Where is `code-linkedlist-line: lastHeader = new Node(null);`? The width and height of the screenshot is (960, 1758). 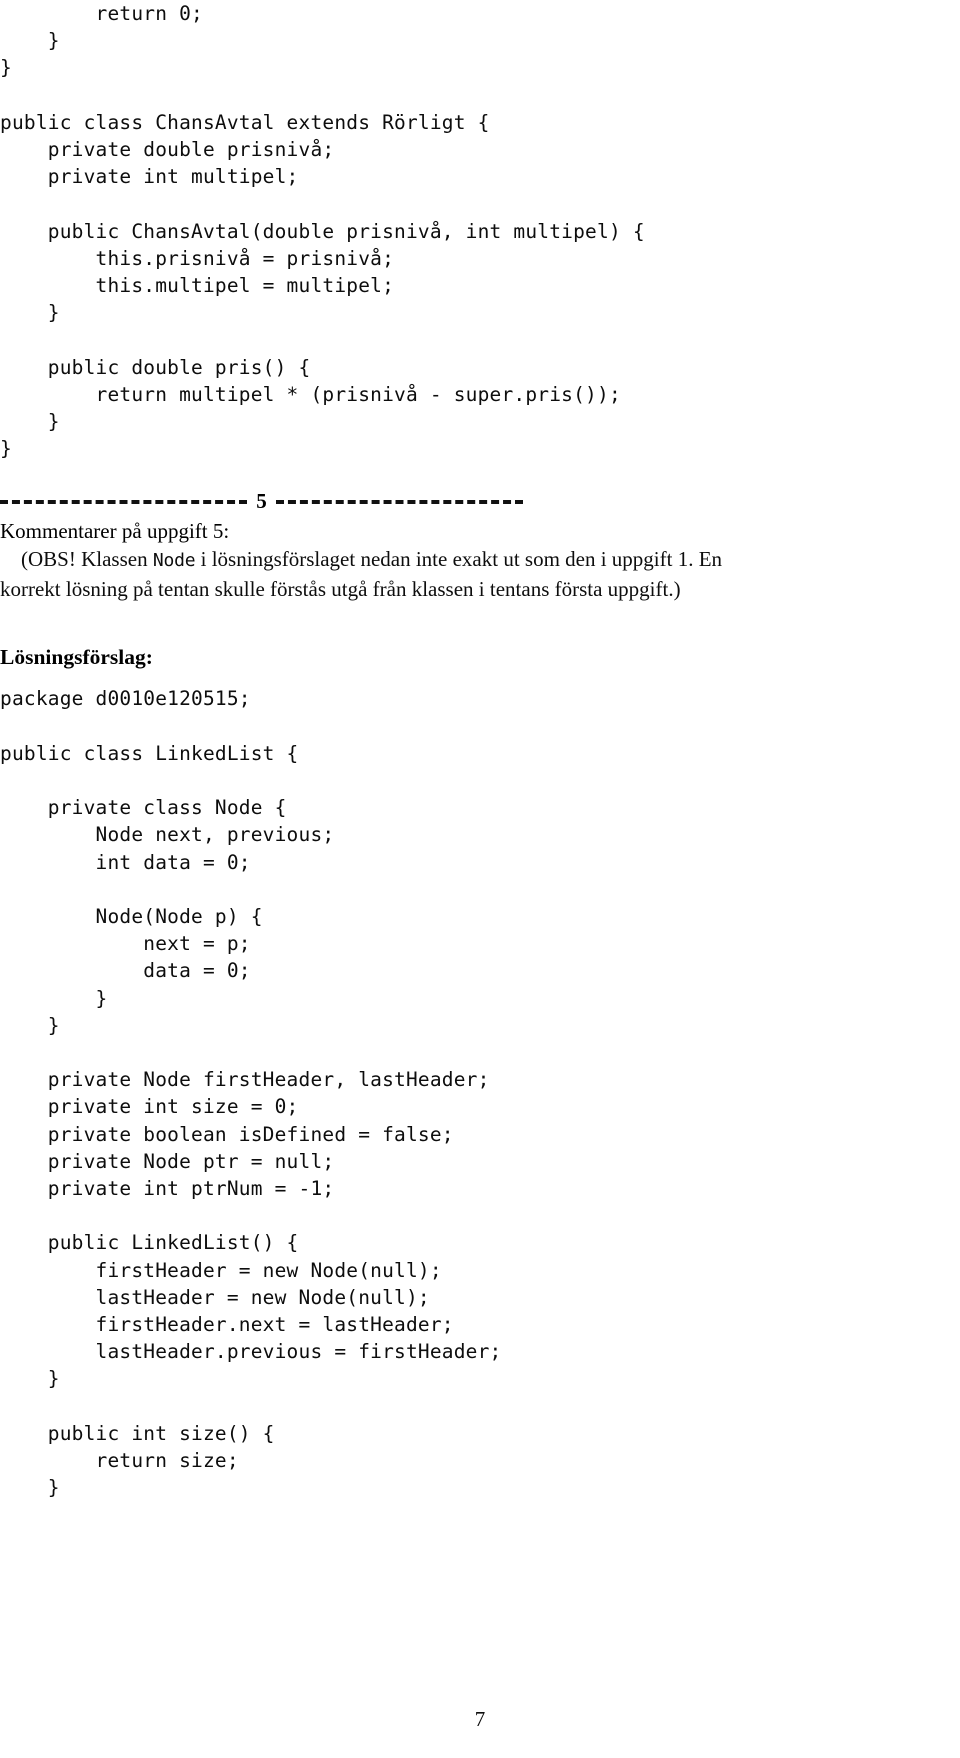
code-linkedlist-line: lastHeader = new Node(null); is located at coordinates (215, 1297).